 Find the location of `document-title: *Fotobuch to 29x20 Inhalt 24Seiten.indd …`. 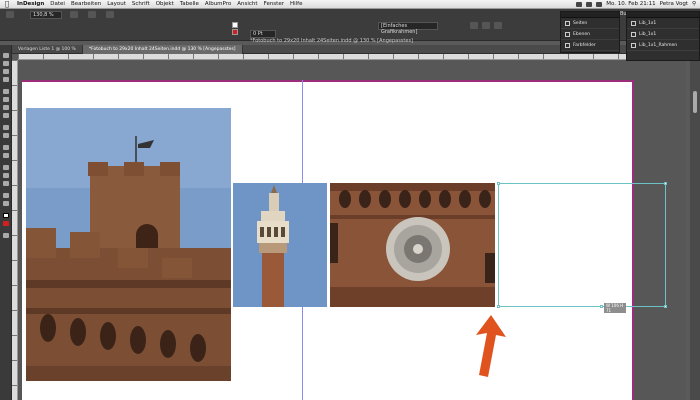

document-title: *Fotobuch to 29x20 Inhalt 24Seiten.indd … is located at coordinates (332, 41).